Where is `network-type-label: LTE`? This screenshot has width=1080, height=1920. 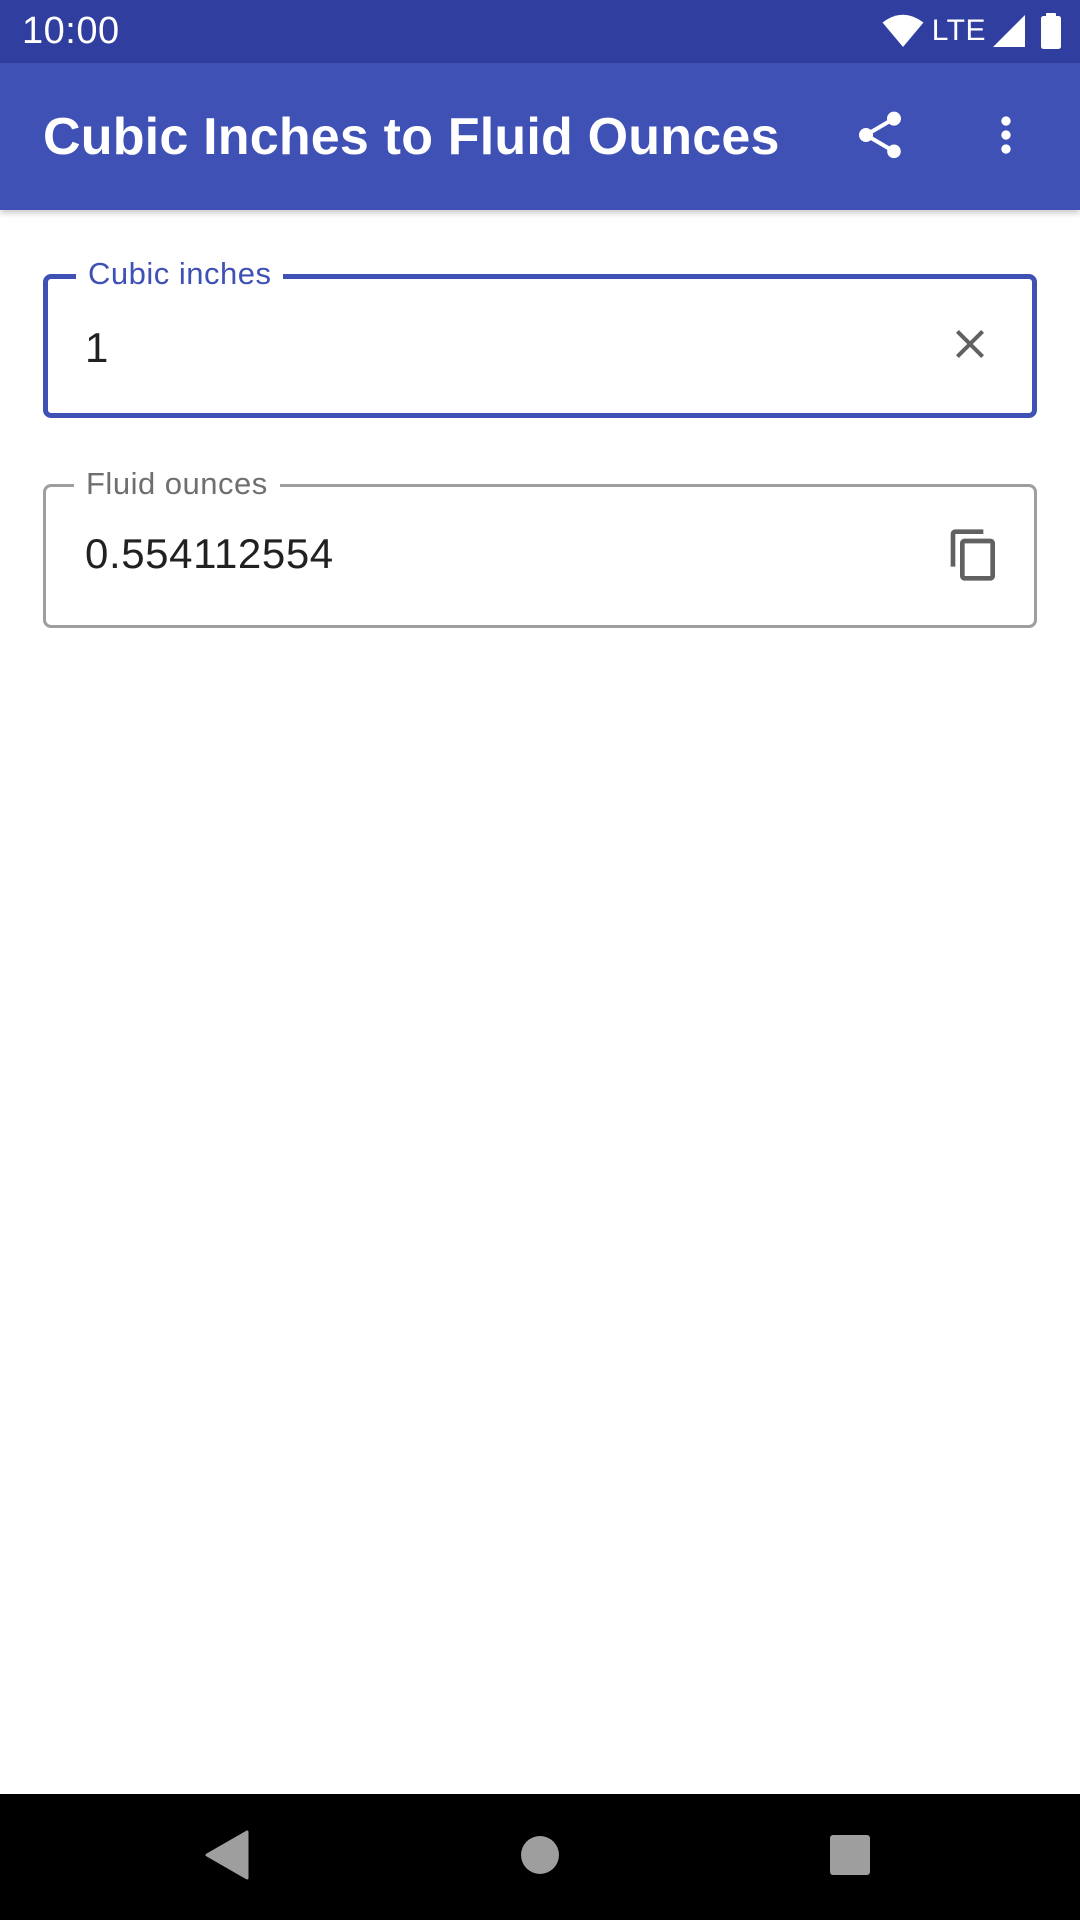
network-type-label: LTE is located at coordinates (958, 30).